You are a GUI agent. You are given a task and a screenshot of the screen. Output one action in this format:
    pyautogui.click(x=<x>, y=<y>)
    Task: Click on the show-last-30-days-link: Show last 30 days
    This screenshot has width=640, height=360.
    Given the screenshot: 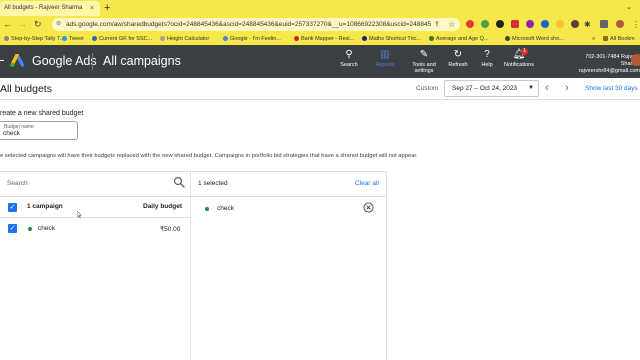 What is the action you would take?
    pyautogui.click(x=611, y=88)
    